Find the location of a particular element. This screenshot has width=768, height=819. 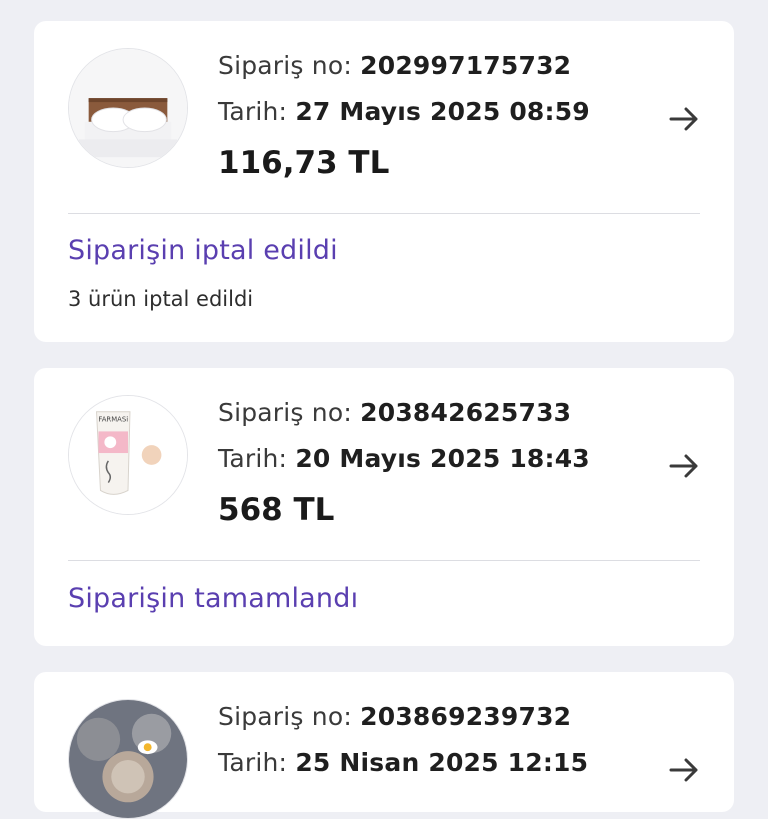

order-price: 116,73 TL is located at coordinates (304, 163).